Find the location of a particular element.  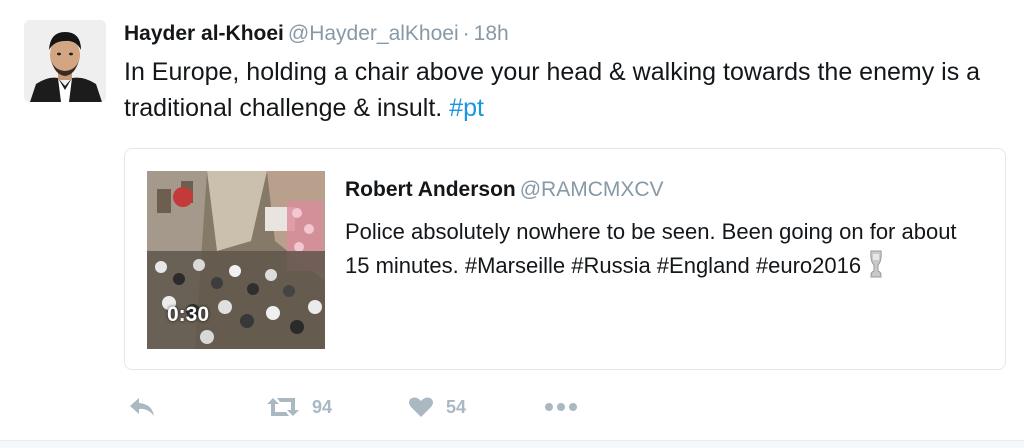

quoted-video-thumbnail: 0:30 is located at coordinates (236, 260).